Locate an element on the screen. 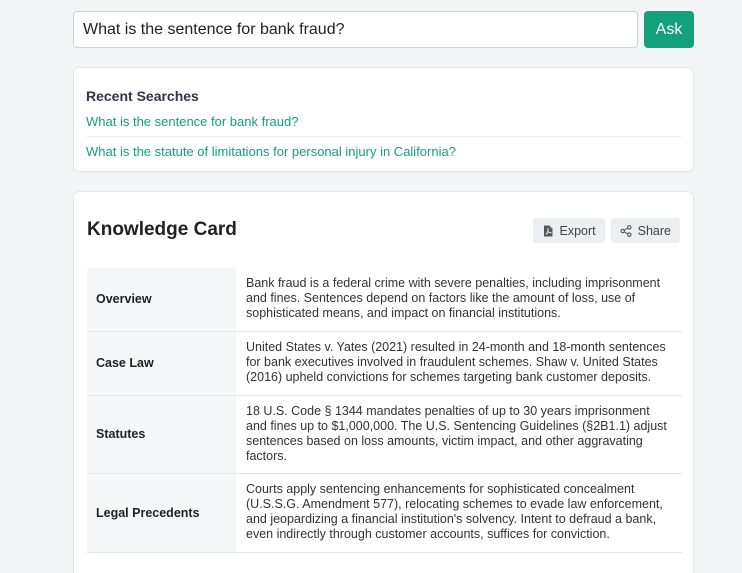 This screenshot has height=573, width=742. row-label-overview: Overview is located at coordinates (161, 300).